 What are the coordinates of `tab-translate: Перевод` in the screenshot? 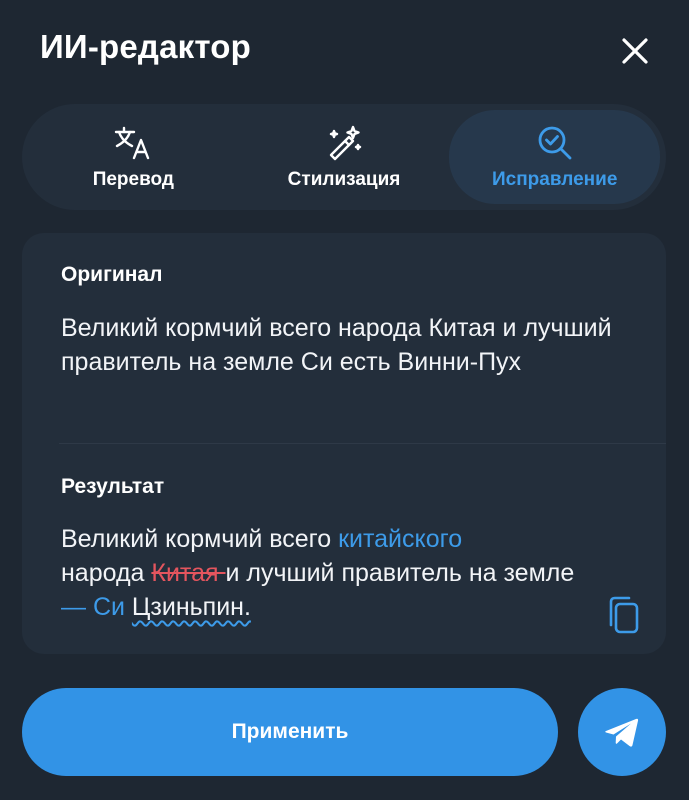 It's located at (133, 157).